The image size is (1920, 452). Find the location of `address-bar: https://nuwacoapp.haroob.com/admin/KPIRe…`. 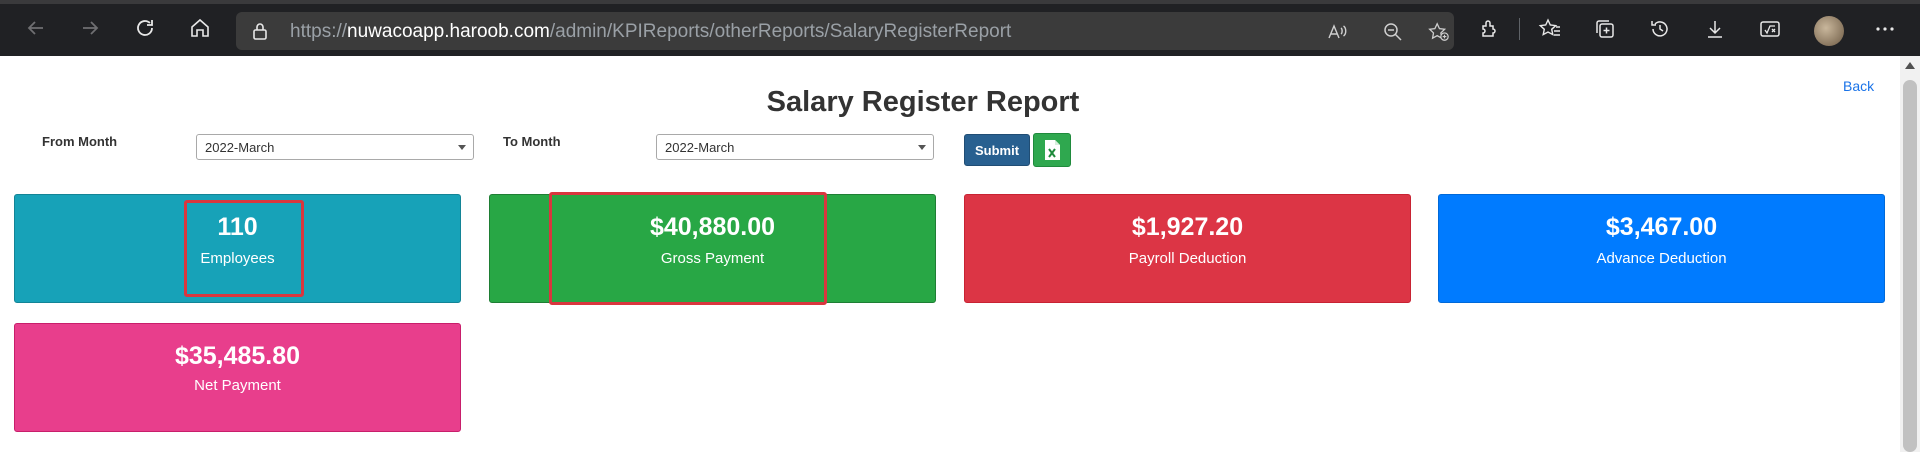

address-bar: https://nuwacoapp.haroob.com/admin/KPIRe… is located at coordinates (845, 31).